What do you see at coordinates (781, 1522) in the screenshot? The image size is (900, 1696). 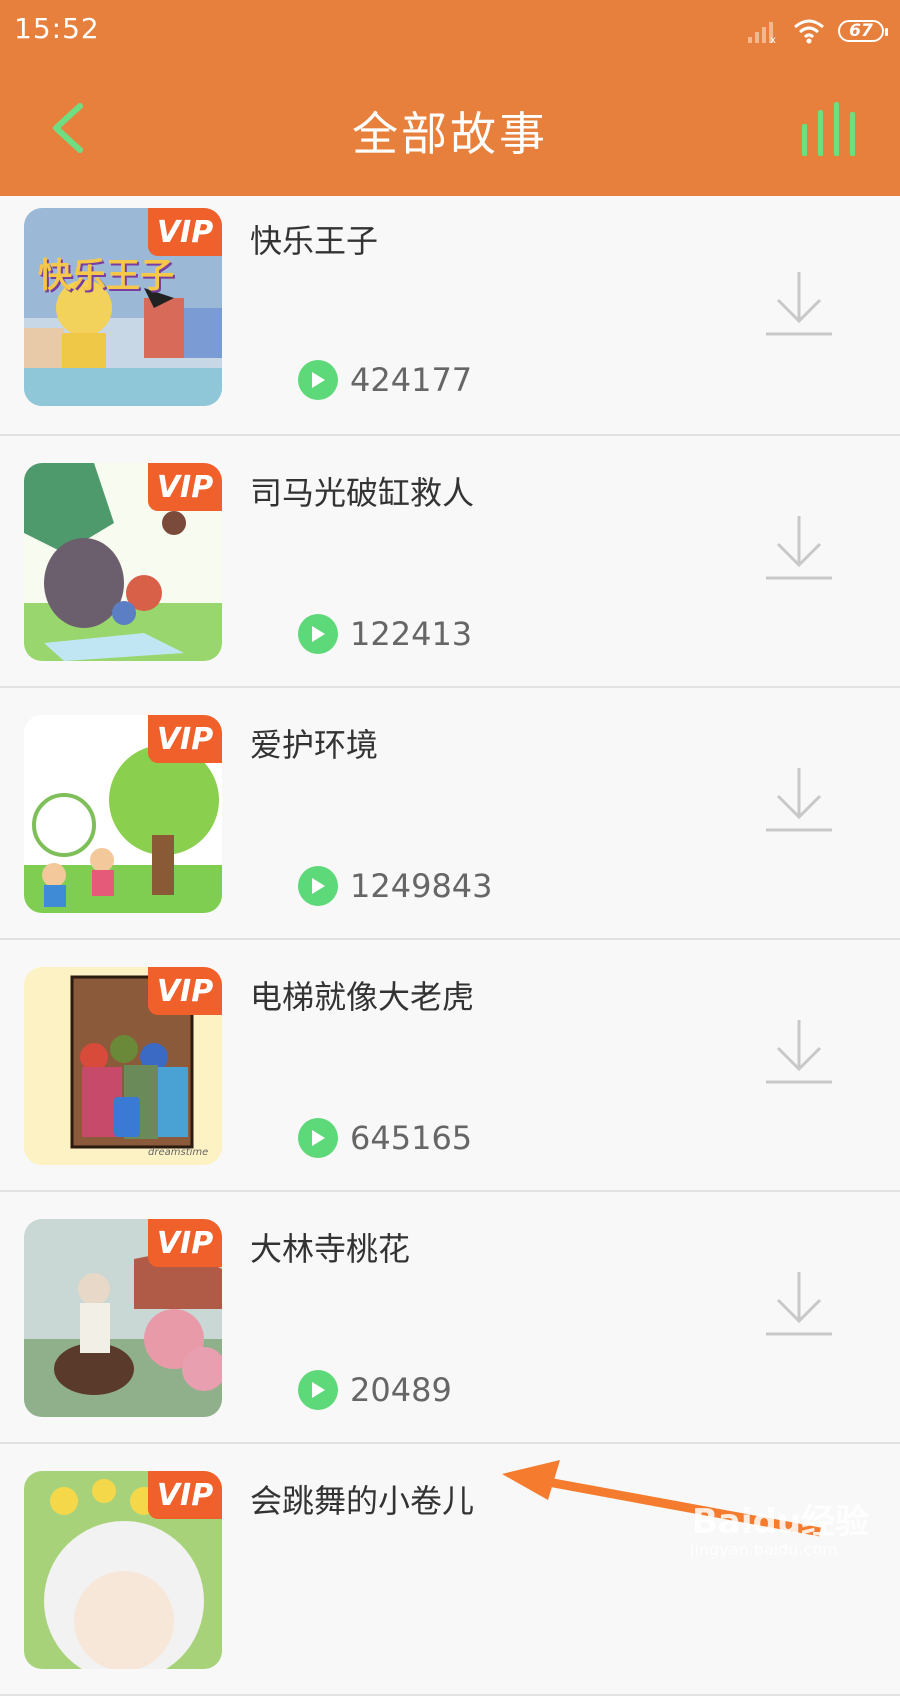 I see `watermark: Baidu经验` at bounding box center [781, 1522].